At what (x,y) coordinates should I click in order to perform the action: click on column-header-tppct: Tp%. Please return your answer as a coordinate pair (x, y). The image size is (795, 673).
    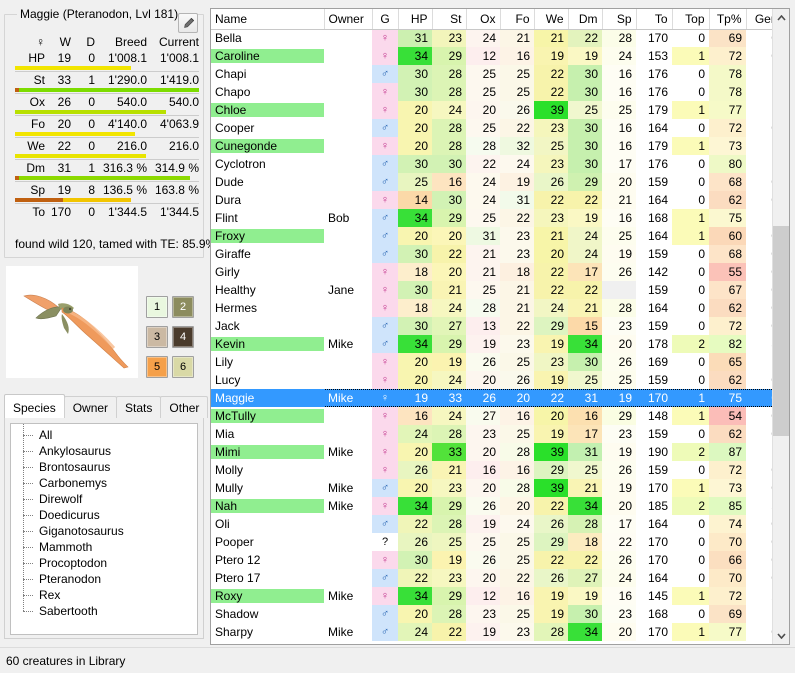
    Looking at the image, I should click on (728, 19).